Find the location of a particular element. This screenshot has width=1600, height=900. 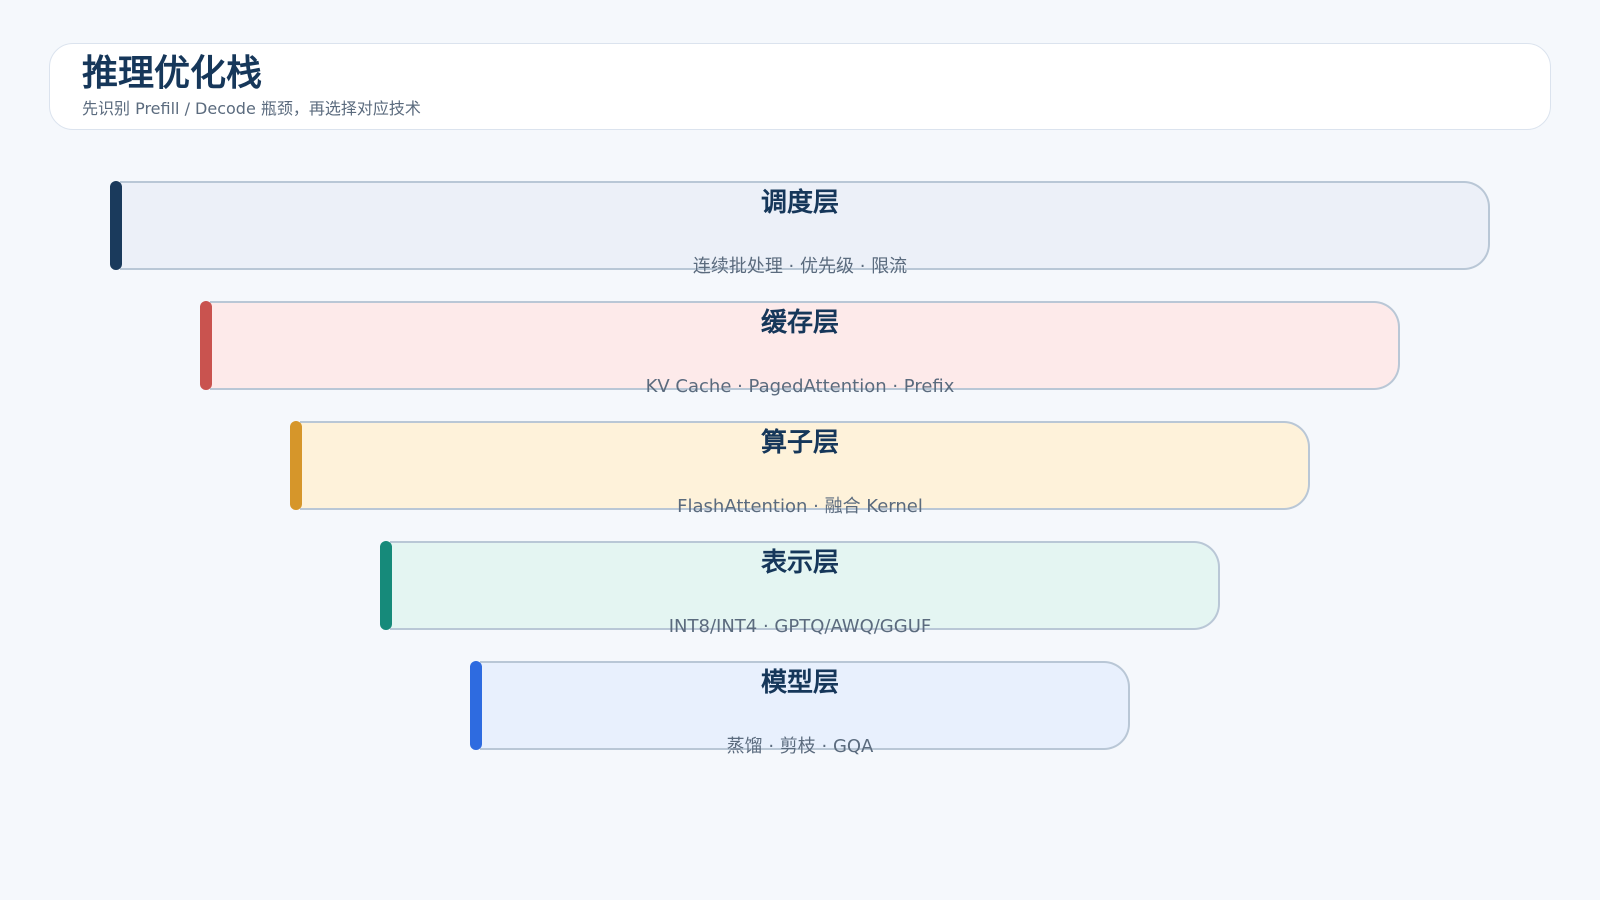

header-card: 推理优化栈 先识别 Prefill / Decode 瓶颈，再选择对应技术 is located at coordinates (800, 86).